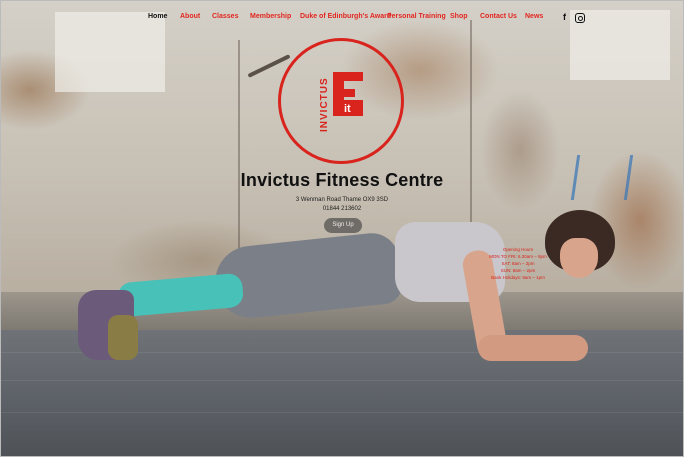  What do you see at coordinates (342, 200) in the screenshot?
I see `address: 3 Wenman Road Thame OX9 3SD` at bounding box center [342, 200].